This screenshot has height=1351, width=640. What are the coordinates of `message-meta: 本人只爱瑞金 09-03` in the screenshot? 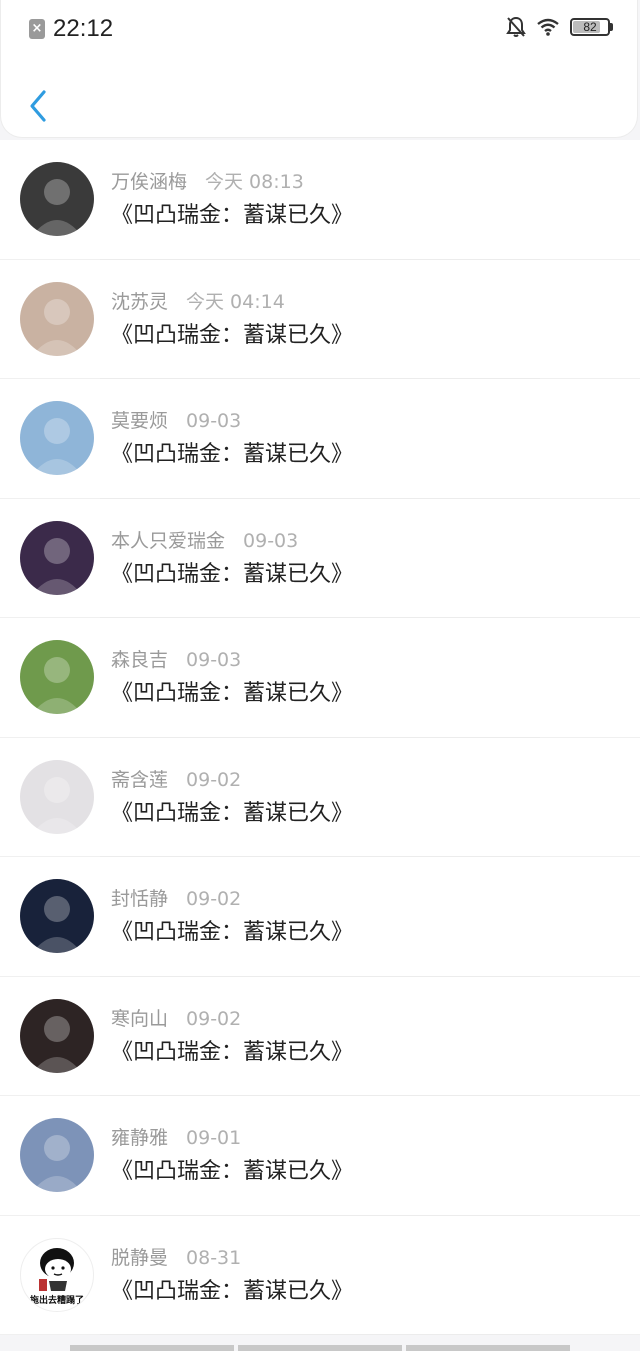 It's located at (204, 541).